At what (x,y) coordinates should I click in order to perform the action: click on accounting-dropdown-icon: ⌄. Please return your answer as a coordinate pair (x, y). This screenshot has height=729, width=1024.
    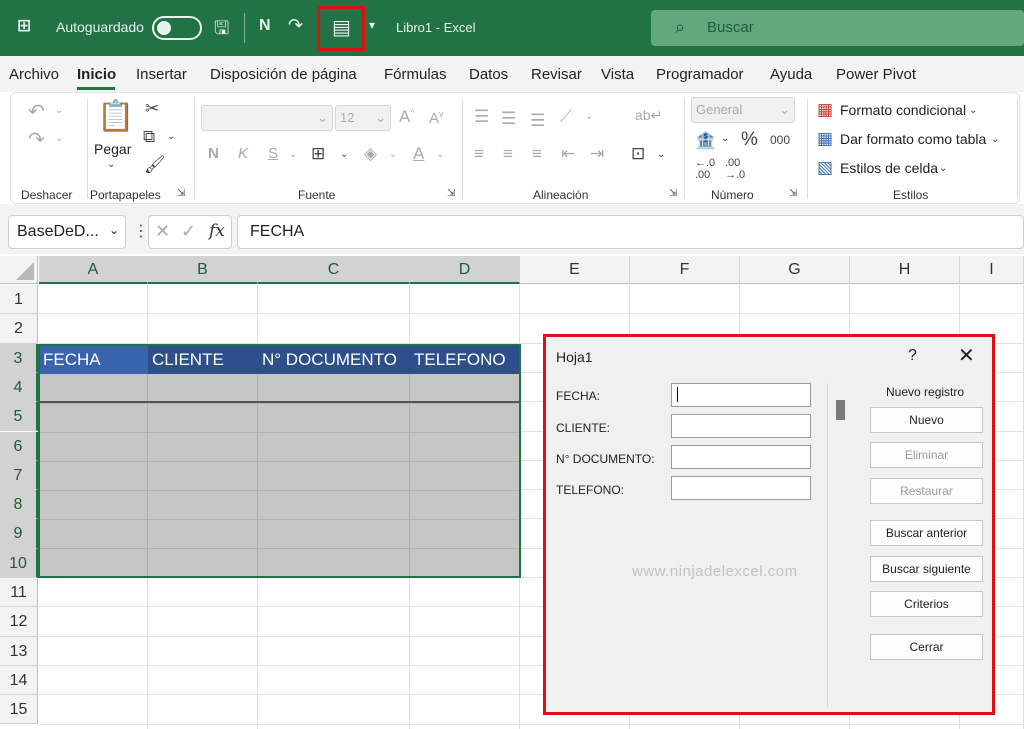
    Looking at the image, I should click on (725, 138).